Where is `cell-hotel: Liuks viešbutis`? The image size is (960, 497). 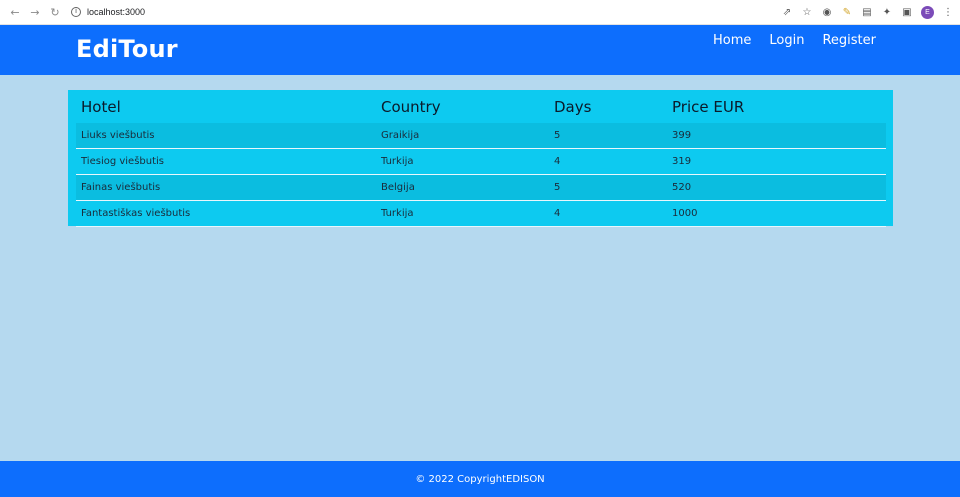
cell-hotel: Liuks viešbutis is located at coordinates (226, 136).